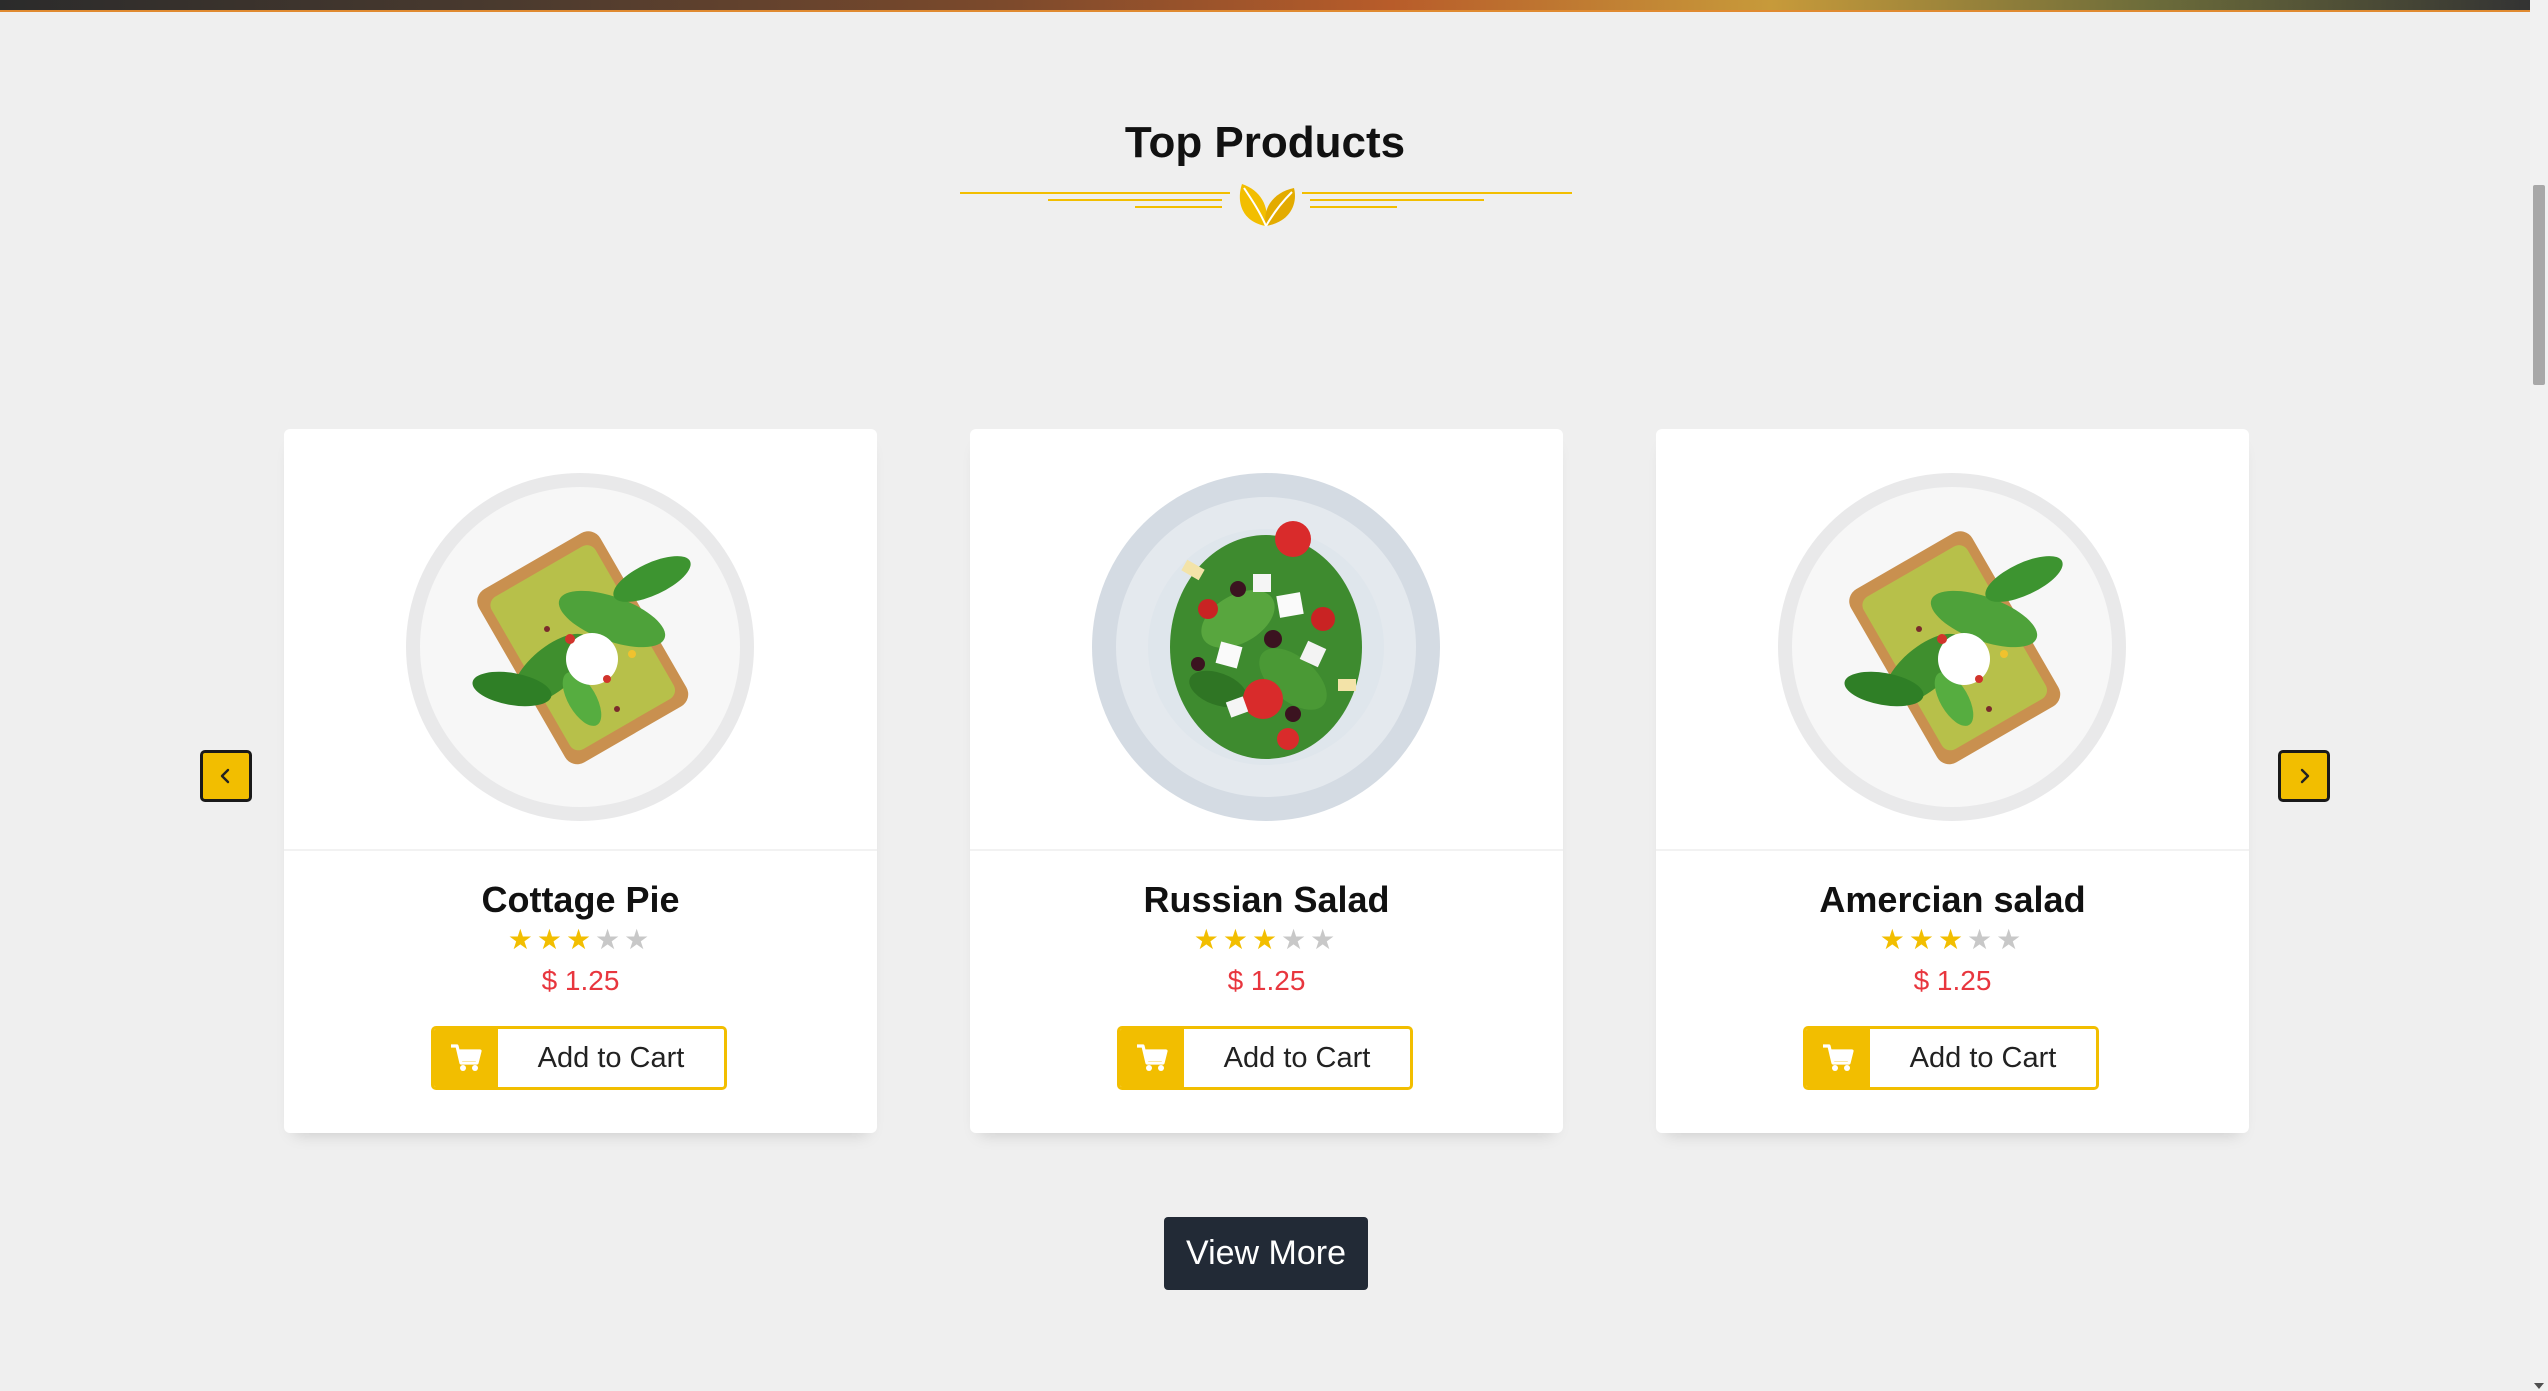 Image resolution: width=2548 pixels, height=1391 pixels. Describe the element at coordinates (1266, 204) in the screenshot. I see `title-divider-leaf-icon` at that location.